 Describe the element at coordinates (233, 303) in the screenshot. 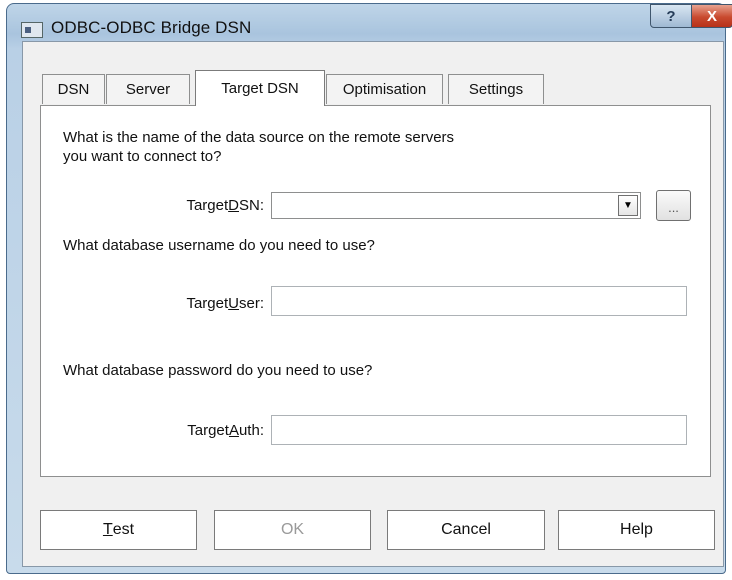

I see `target-user-label-mnemonic: U` at that location.